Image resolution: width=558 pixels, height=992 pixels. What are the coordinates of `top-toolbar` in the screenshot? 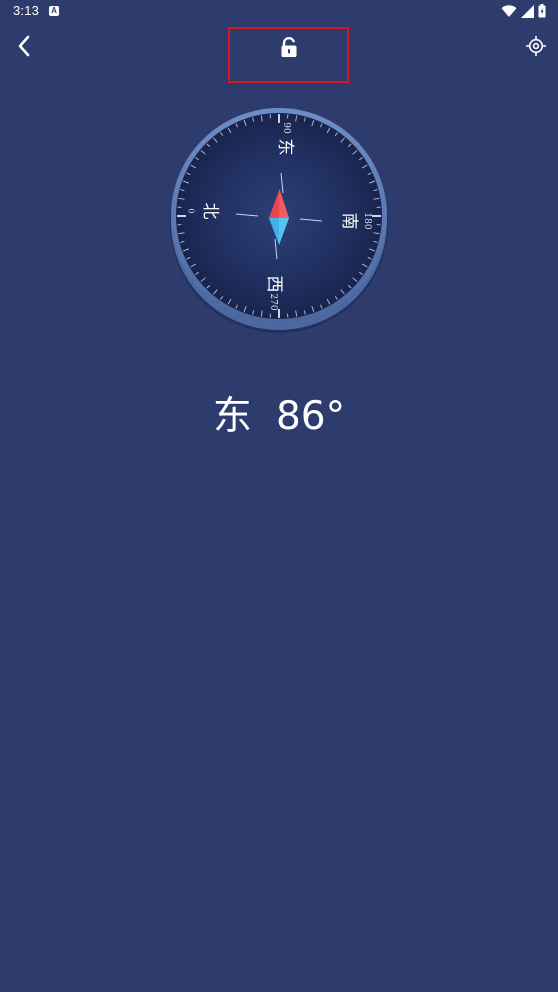 It's located at (279, 53).